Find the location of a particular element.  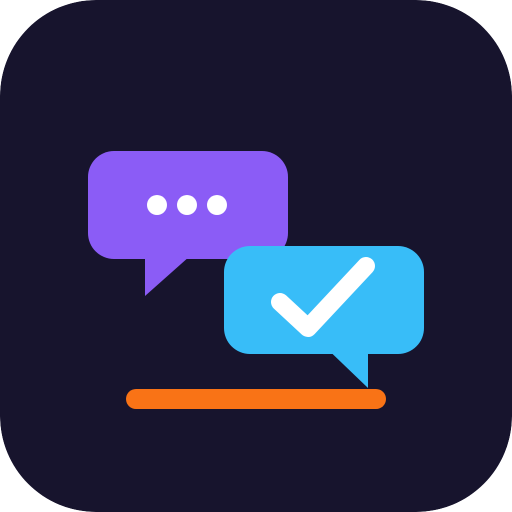

typing-dots-icon is located at coordinates (187, 205).